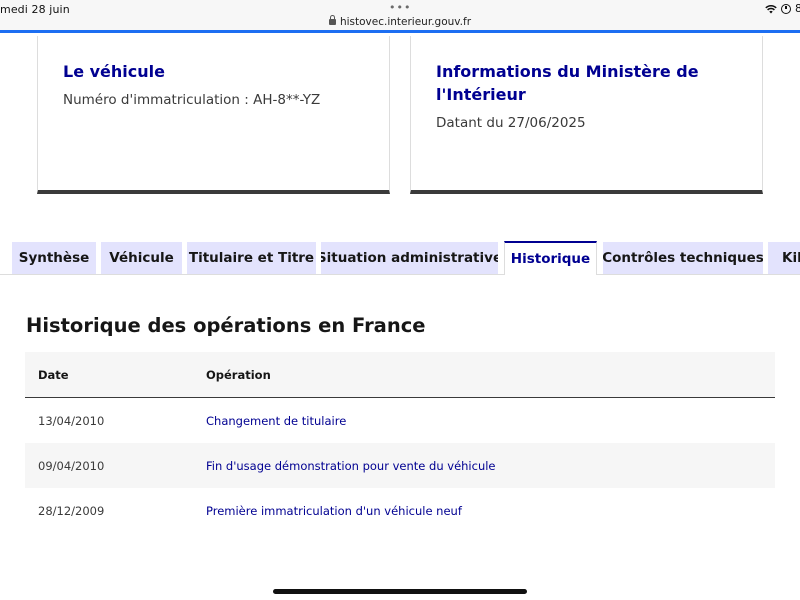 The image size is (800, 600). What do you see at coordinates (71, 466) in the screenshot?
I see `row-date: 09/04/2010` at bounding box center [71, 466].